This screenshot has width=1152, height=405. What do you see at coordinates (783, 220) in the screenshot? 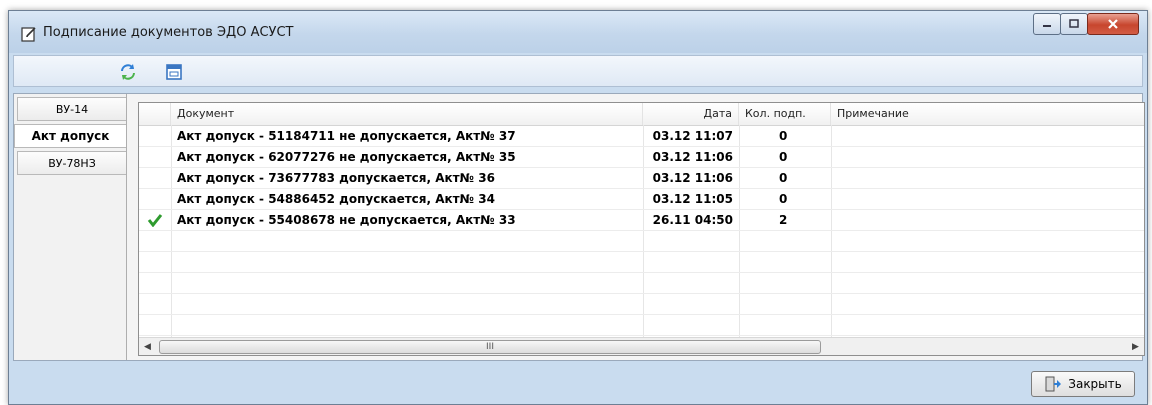
I see `signatures-cell: 2` at bounding box center [783, 220].